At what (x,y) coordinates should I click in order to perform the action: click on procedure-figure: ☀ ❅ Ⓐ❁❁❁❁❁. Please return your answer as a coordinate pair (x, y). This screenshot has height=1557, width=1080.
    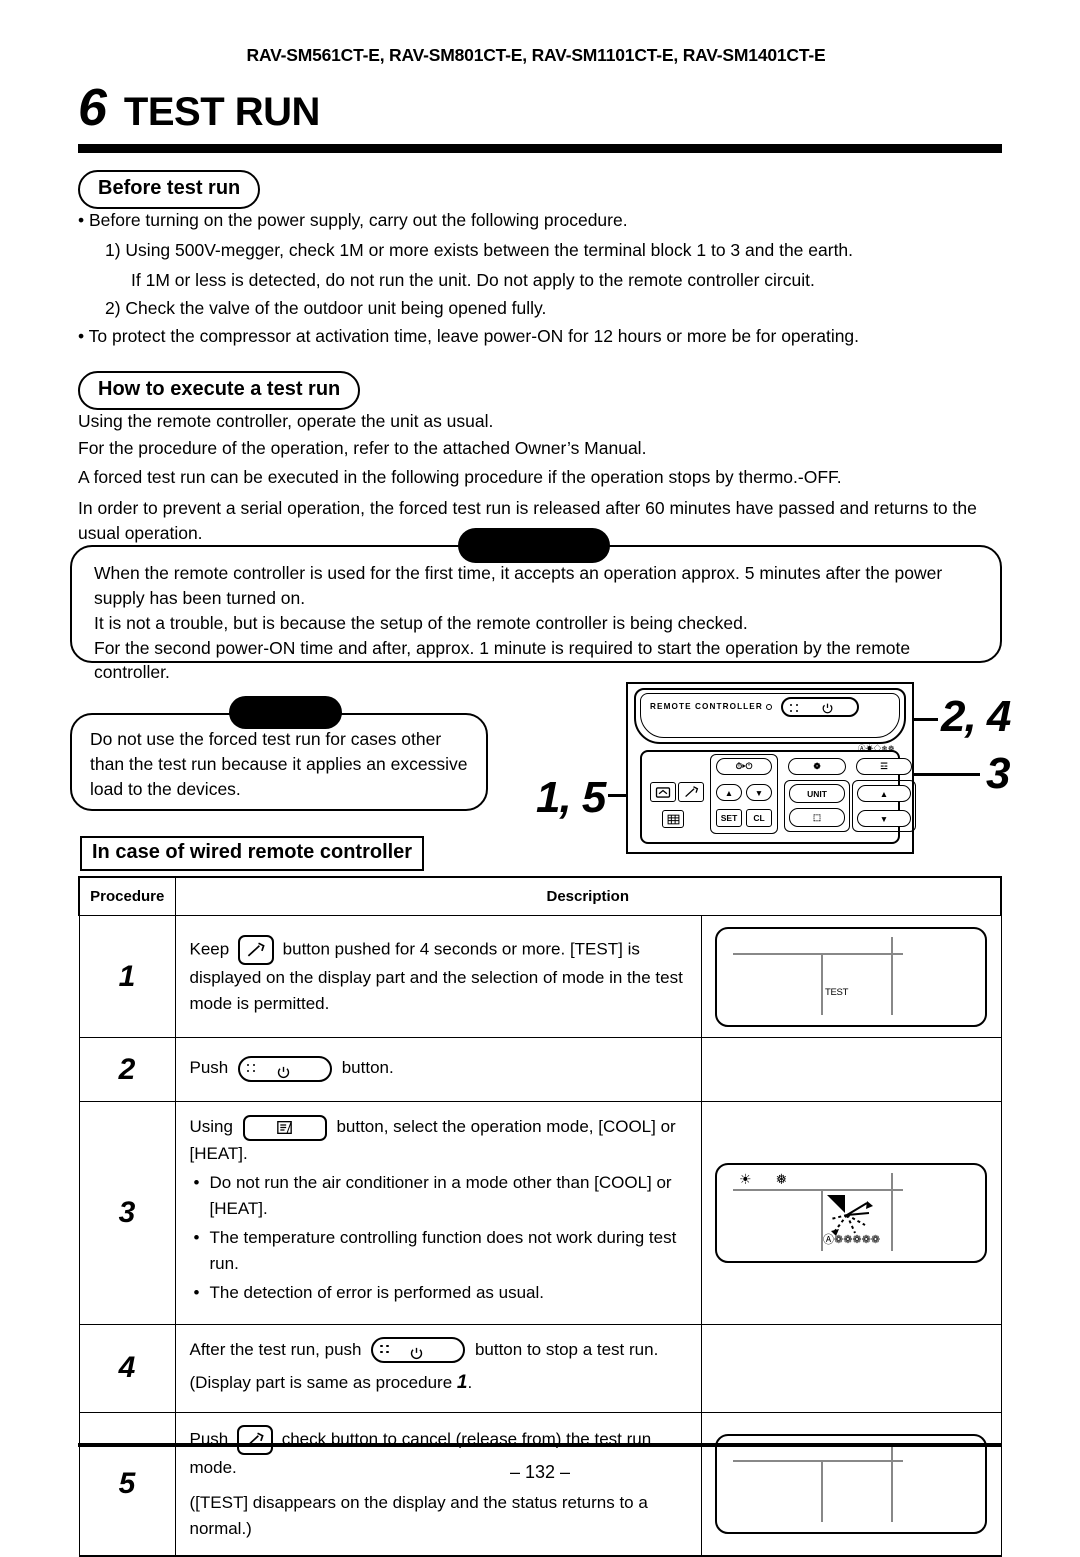
    Looking at the image, I should click on (851, 1213).